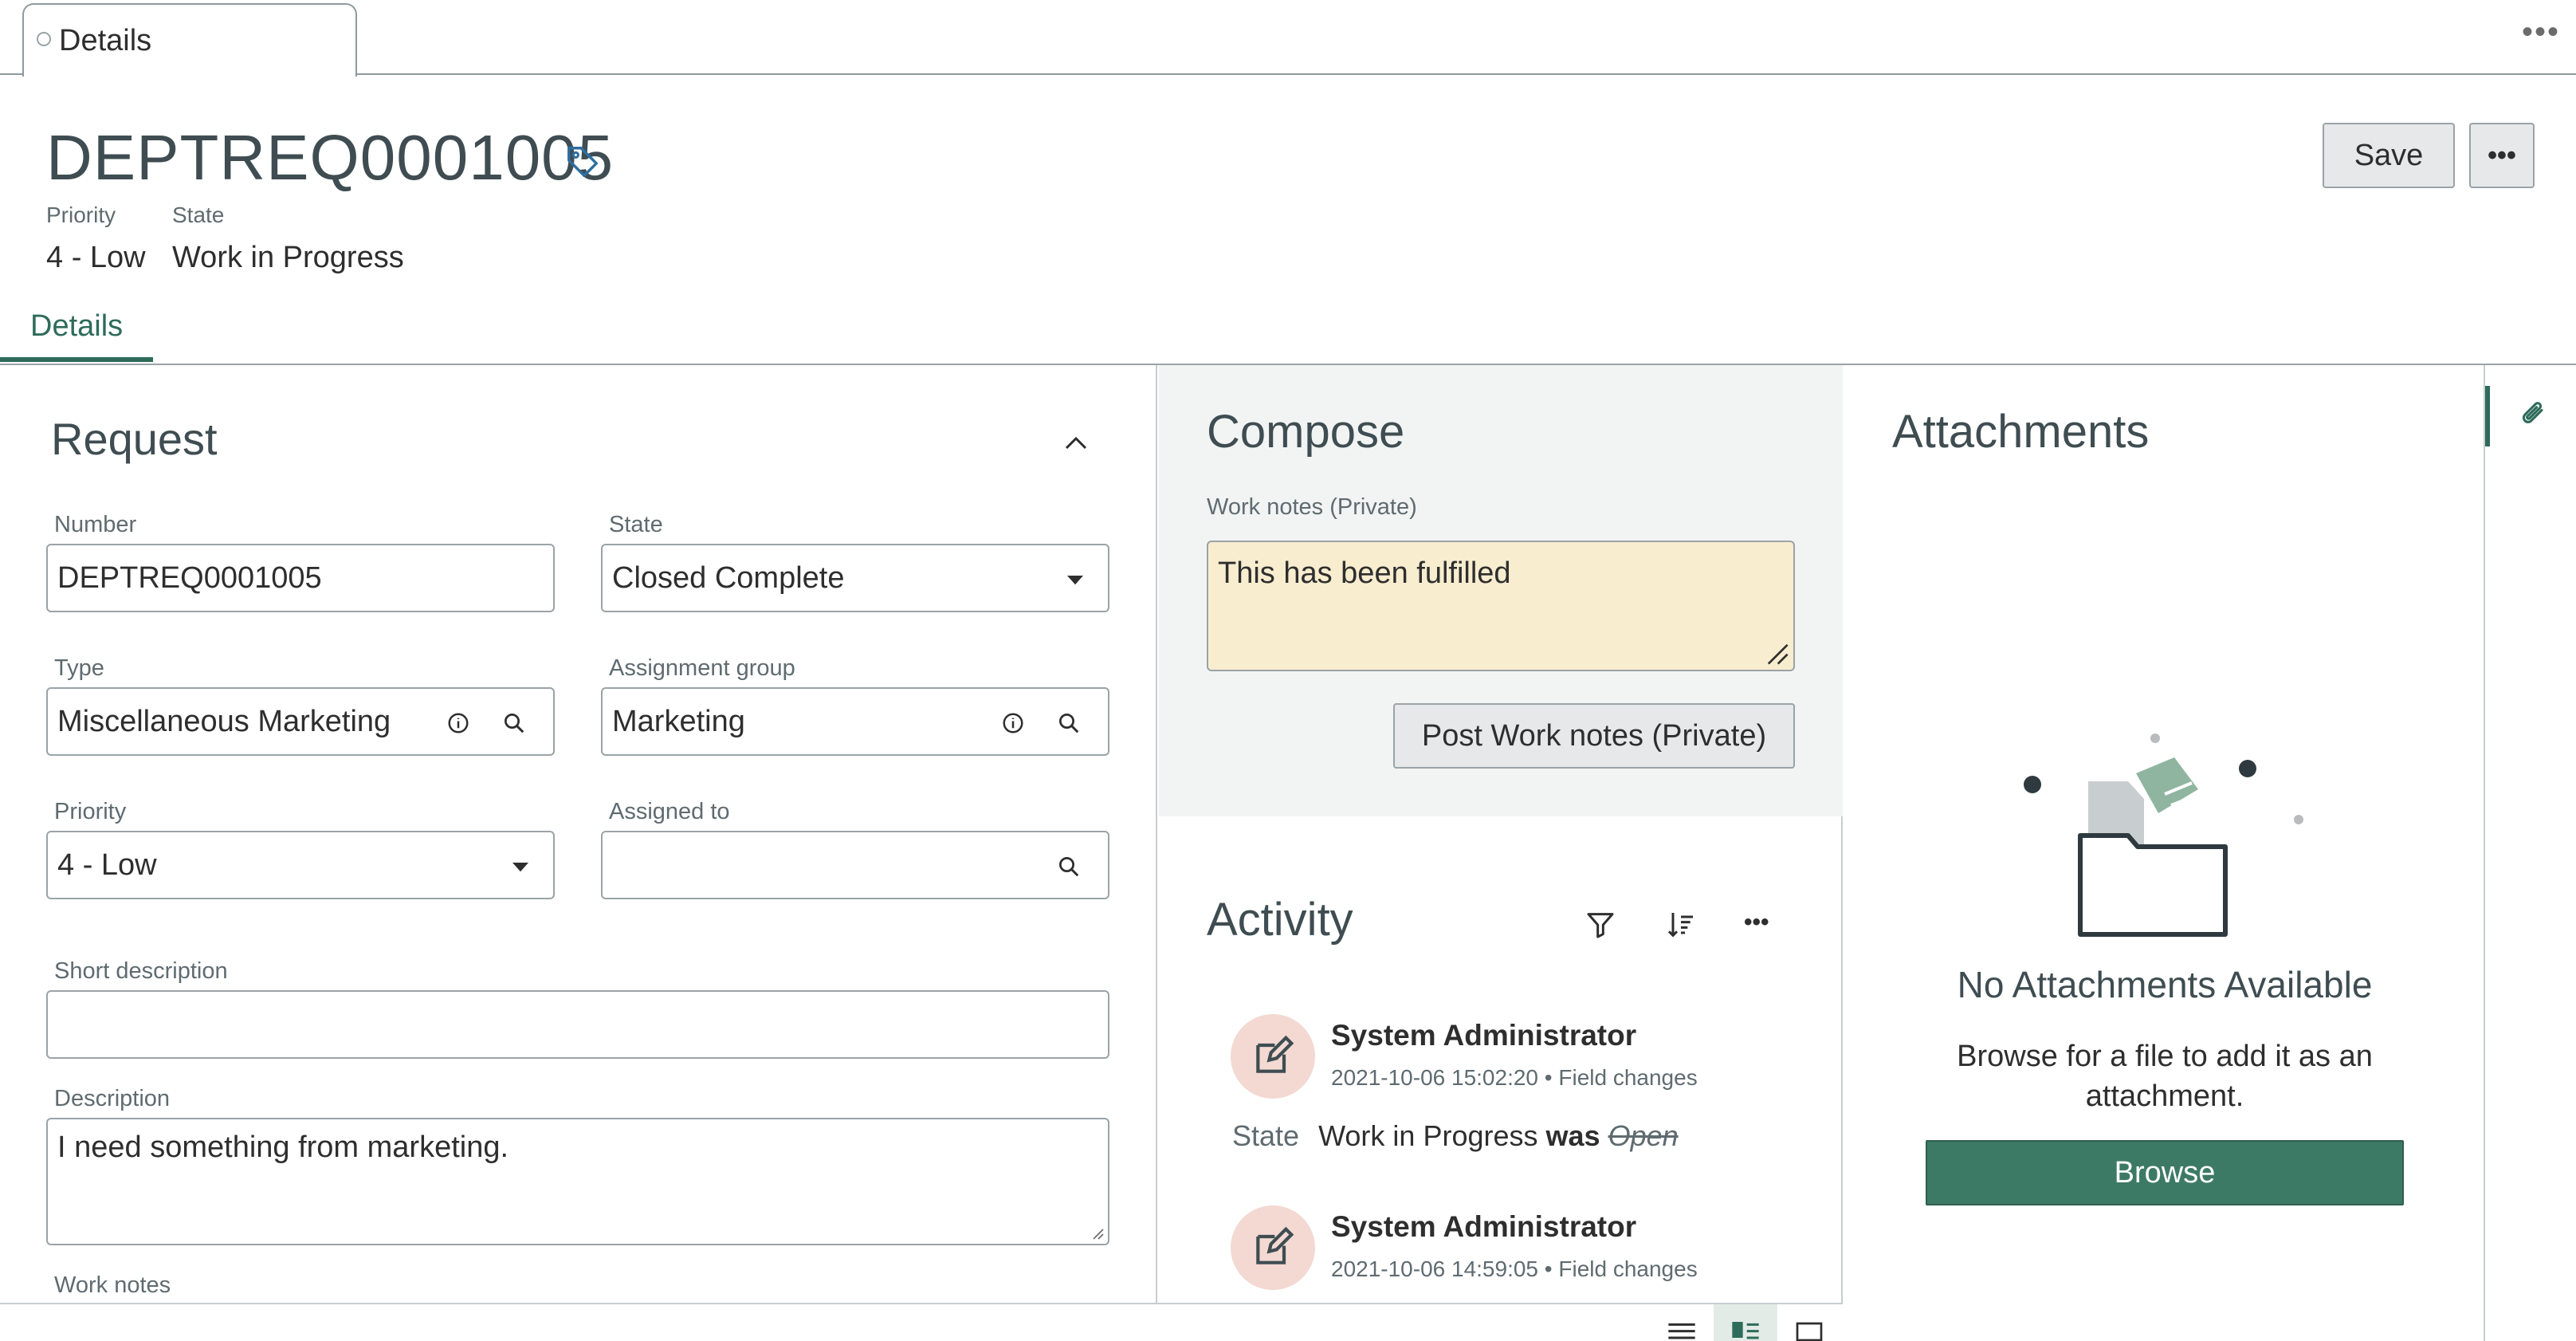 The height and width of the screenshot is (1341, 2576). Describe the element at coordinates (198, 215) in the screenshot. I see `header-state-label: State` at that location.